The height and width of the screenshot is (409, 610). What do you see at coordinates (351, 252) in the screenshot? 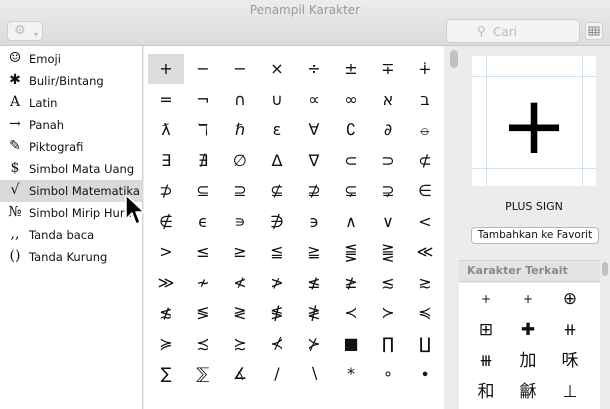
I see `character-cell: ⪋` at bounding box center [351, 252].